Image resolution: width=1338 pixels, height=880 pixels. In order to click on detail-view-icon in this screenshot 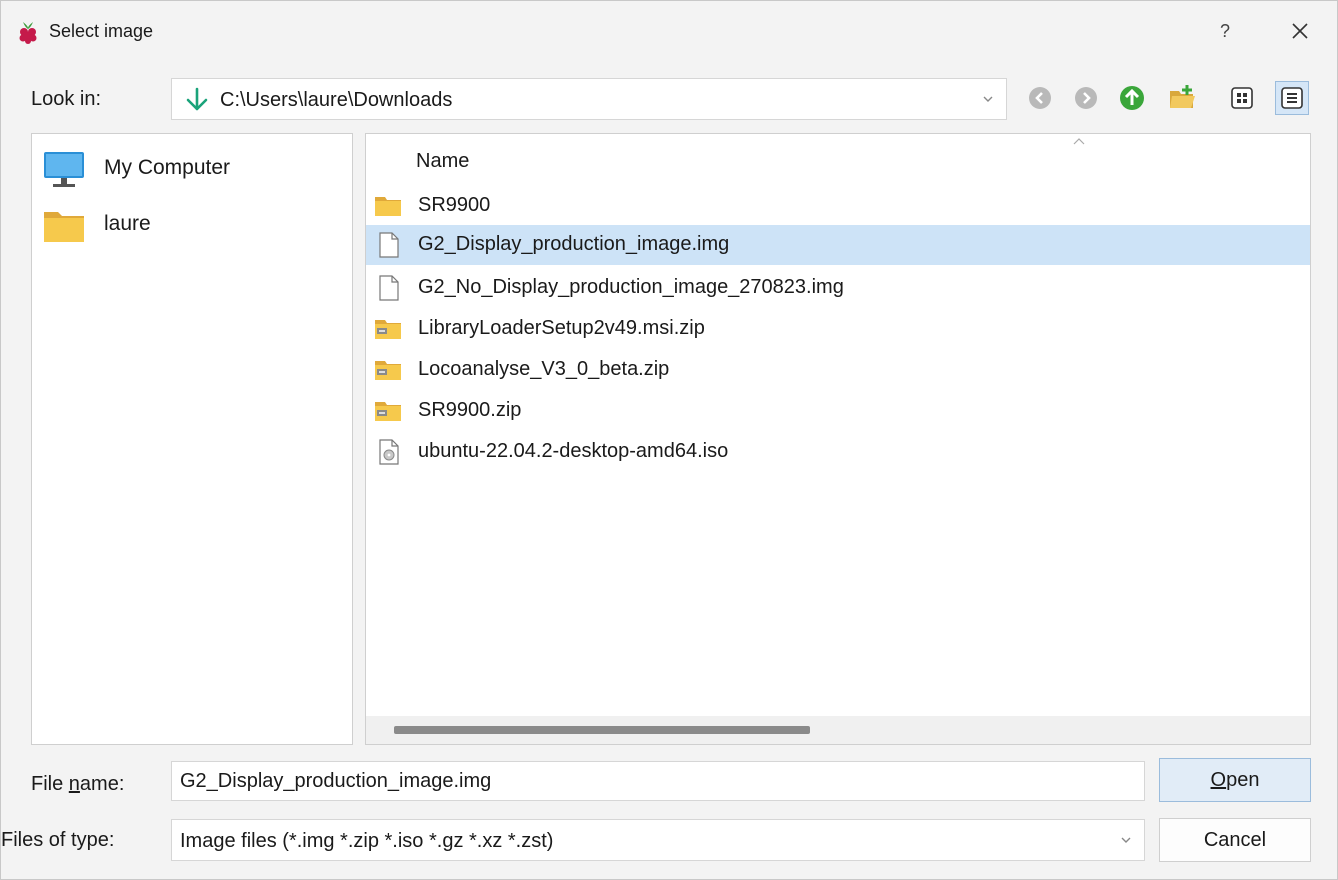, I will do `click(1292, 98)`.